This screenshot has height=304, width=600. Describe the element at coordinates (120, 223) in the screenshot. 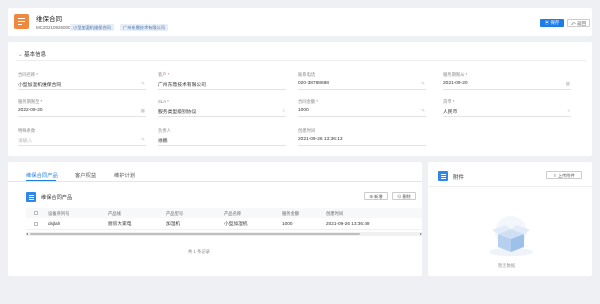

I see `cell-product-line: 厨房大家电` at that location.